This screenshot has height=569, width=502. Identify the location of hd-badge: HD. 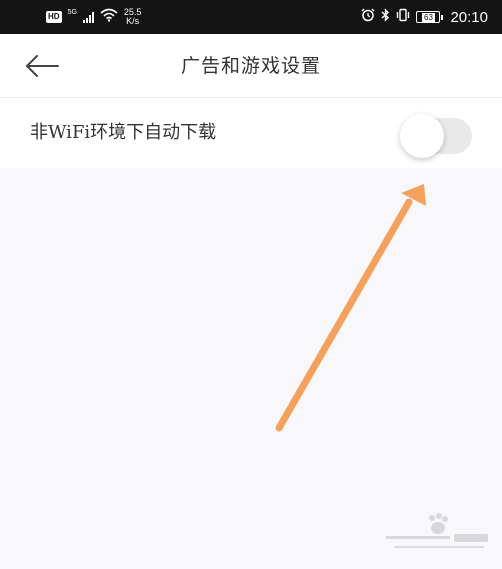
(54, 17).